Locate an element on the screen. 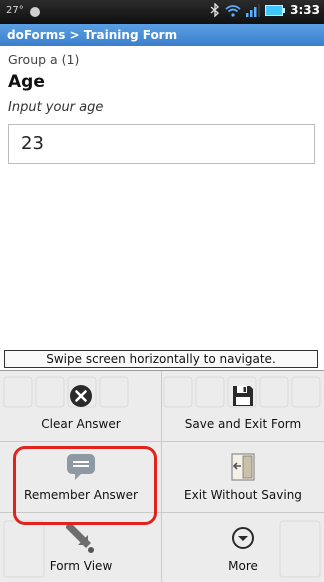 This screenshot has height=582, width=324. save-exit-button: Save and Exit Form is located at coordinates (243, 406).